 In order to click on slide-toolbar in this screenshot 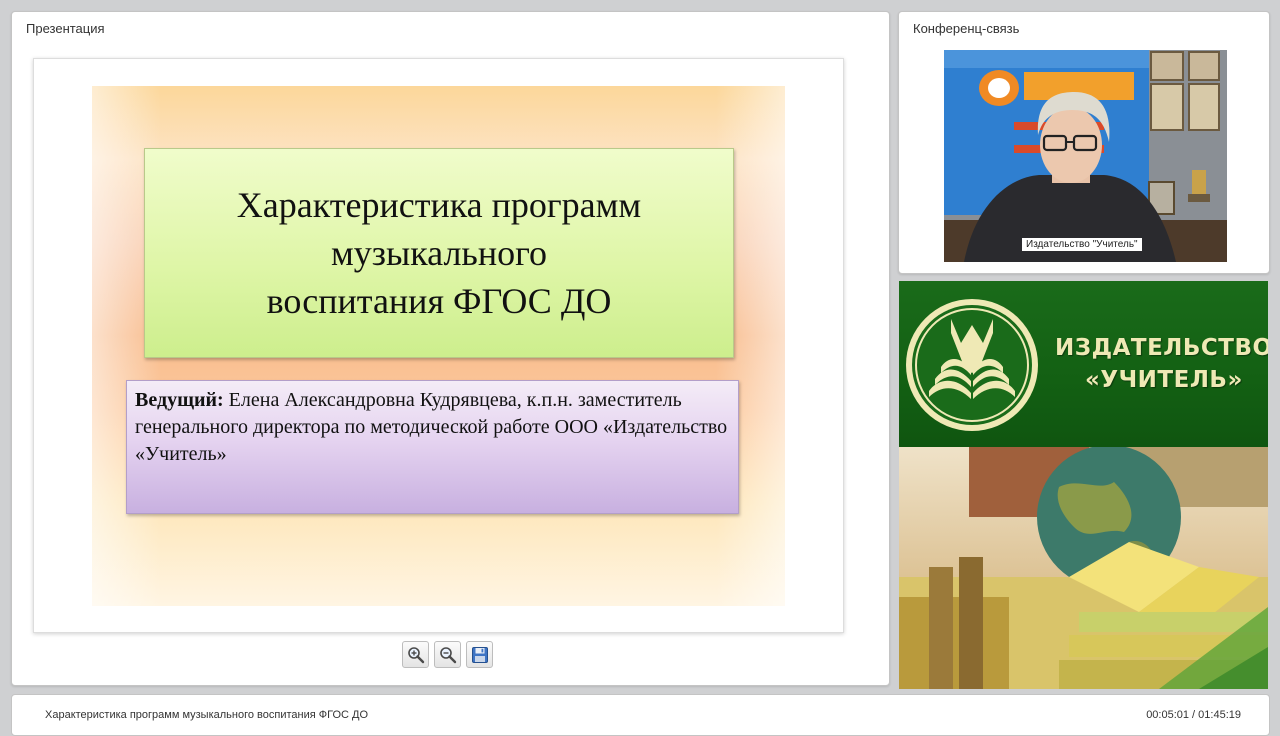, I will do `click(447, 655)`.